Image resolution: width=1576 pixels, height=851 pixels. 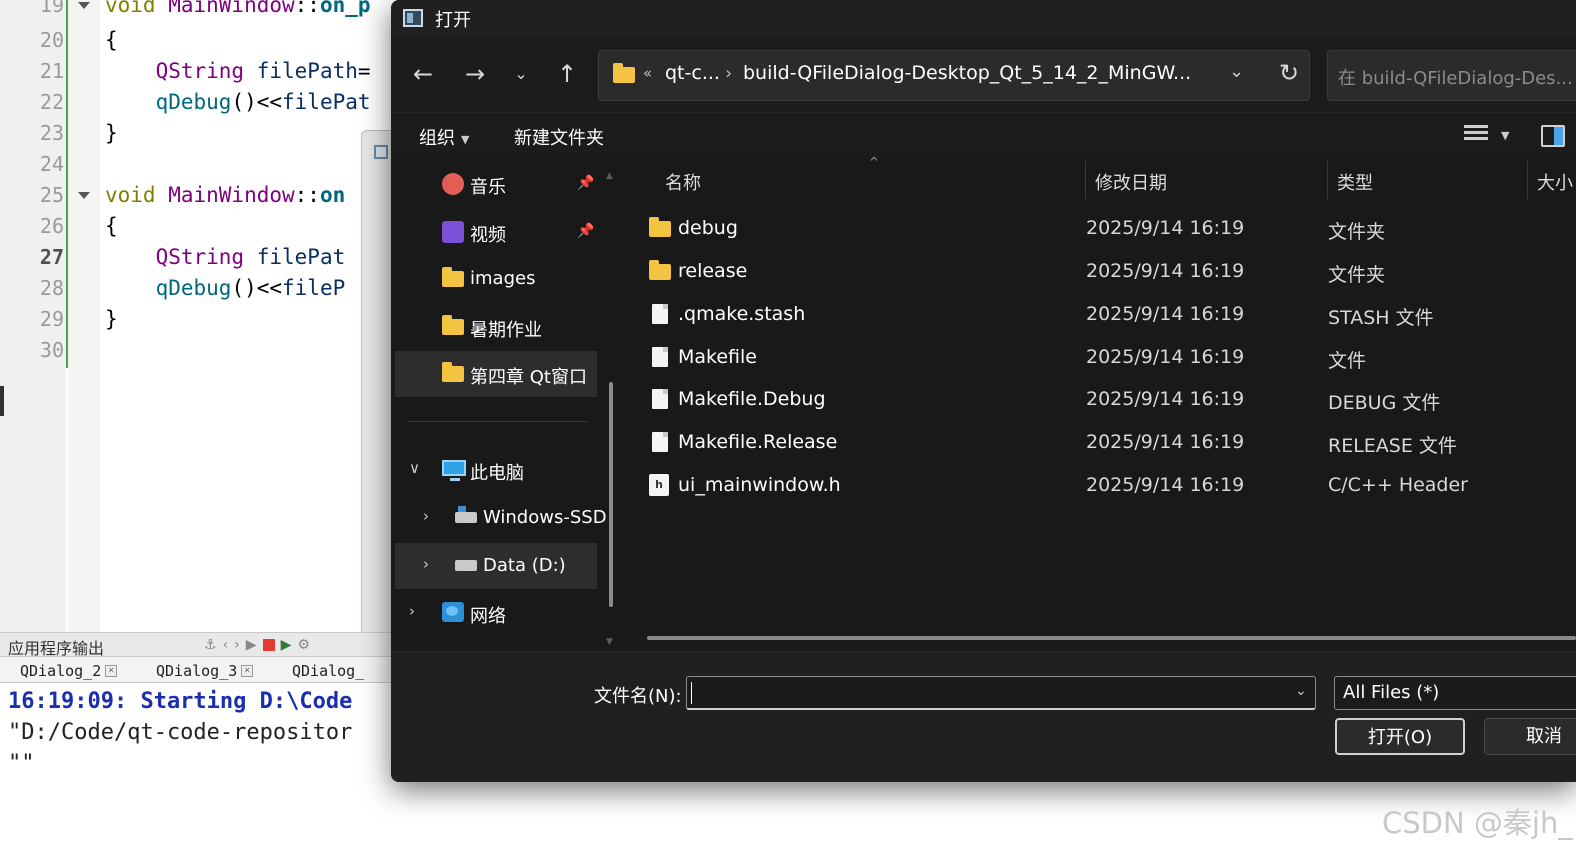 What do you see at coordinates (567, 74) in the screenshot?
I see `up-arrow-icon: ↑` at bounding box center [567, 74].